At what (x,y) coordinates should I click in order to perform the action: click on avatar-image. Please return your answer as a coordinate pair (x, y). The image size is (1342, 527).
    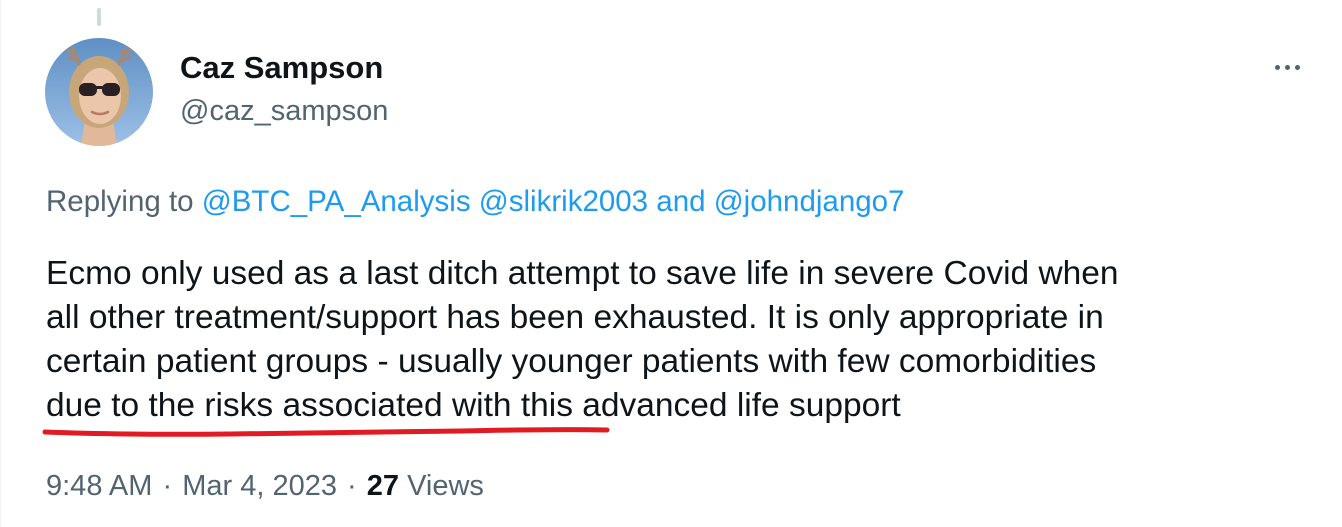
    Looking at the image, I should click on (99, 92).